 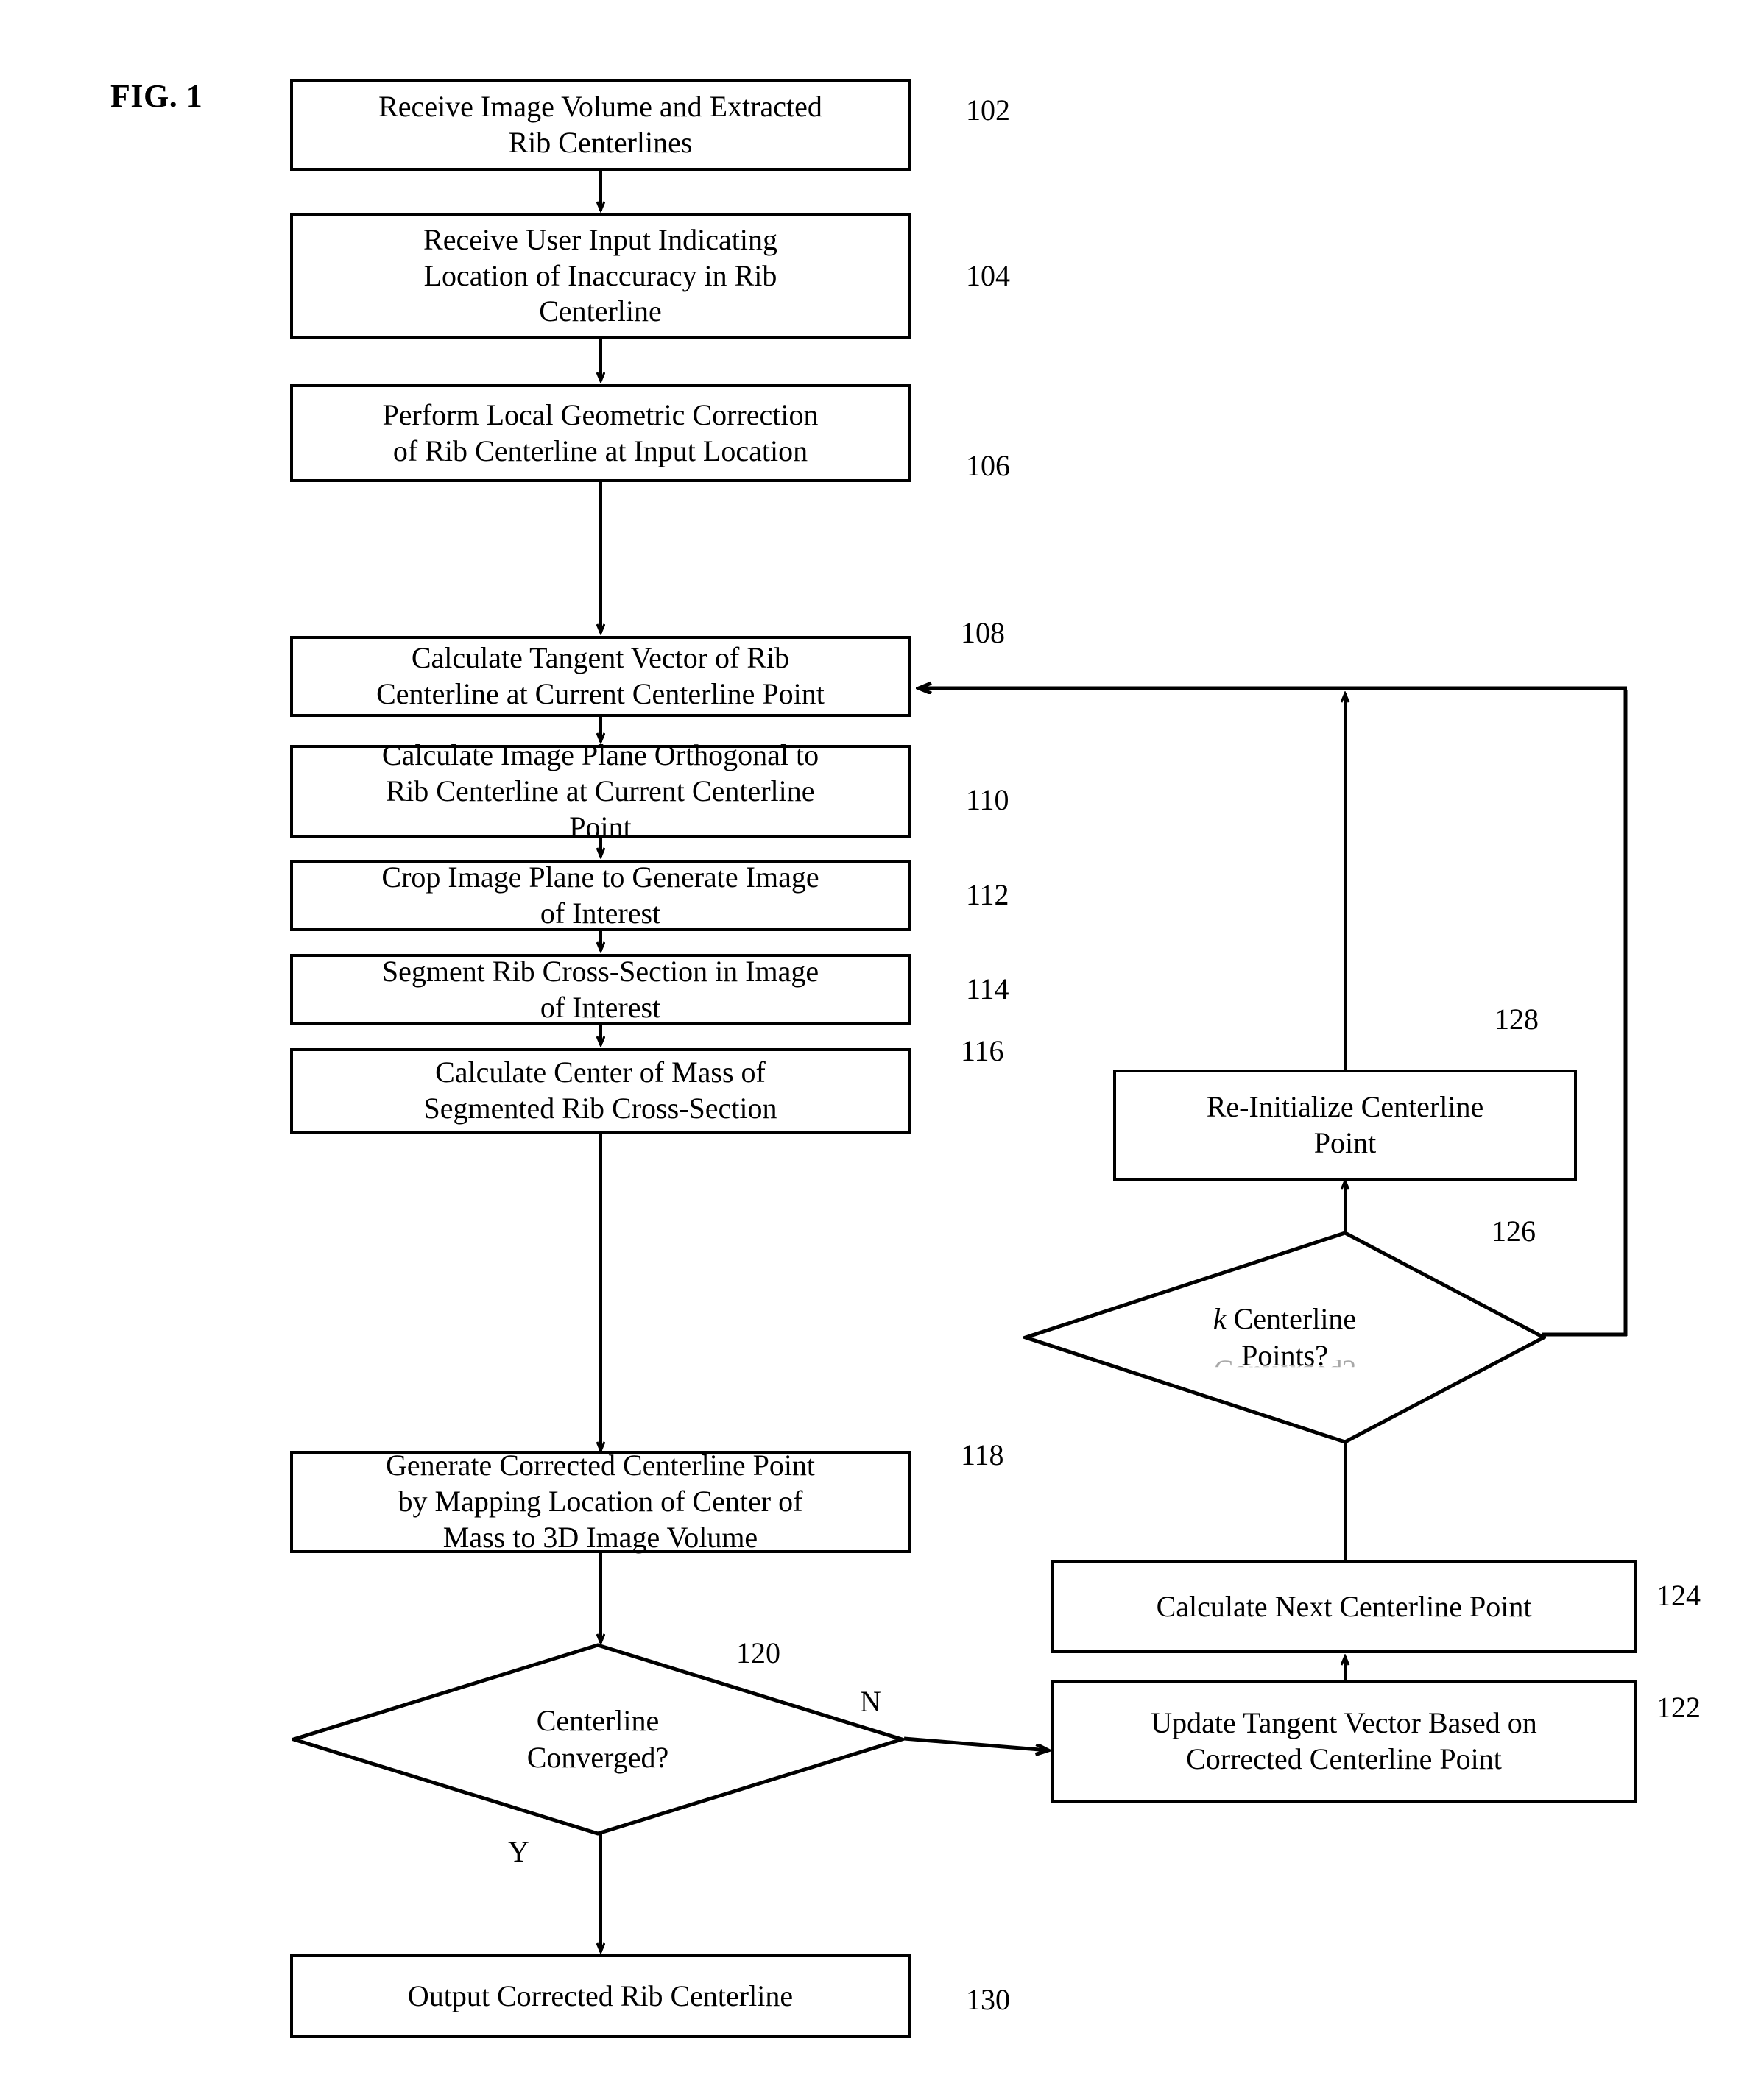 I want to click on ref-number-128: 128, so click(x=1516, y=1019).